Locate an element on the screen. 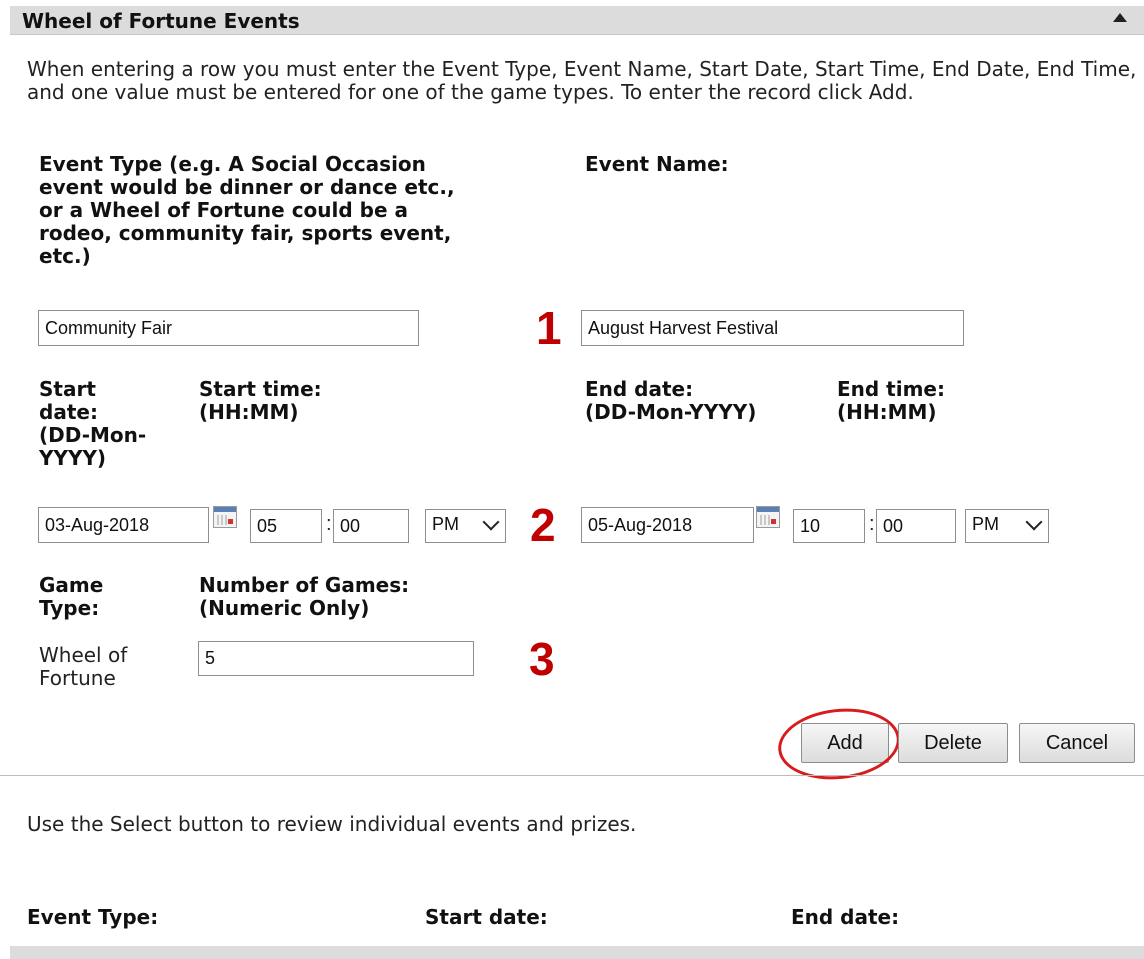  end-minute-input is located at coordinates (916, 526).